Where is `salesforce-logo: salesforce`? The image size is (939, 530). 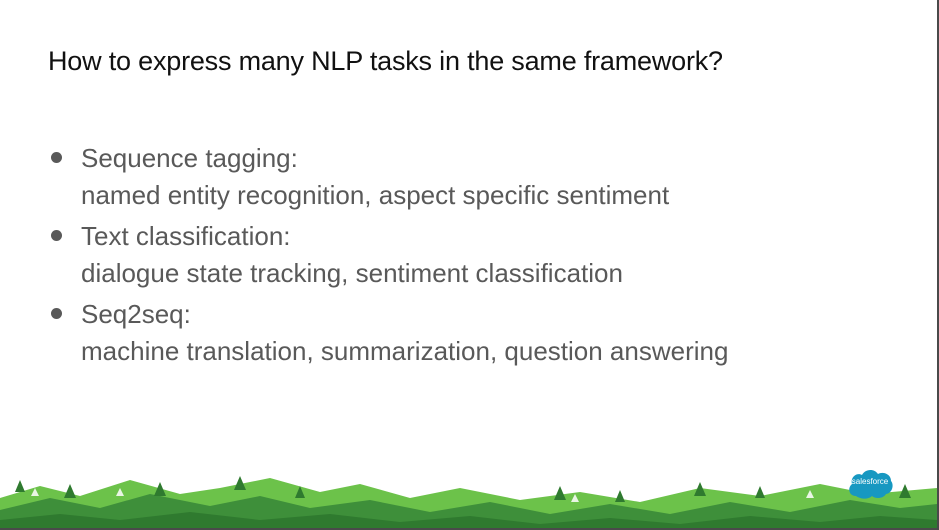 salesforce-logo: salesforce is located at coordinates (870, 483).